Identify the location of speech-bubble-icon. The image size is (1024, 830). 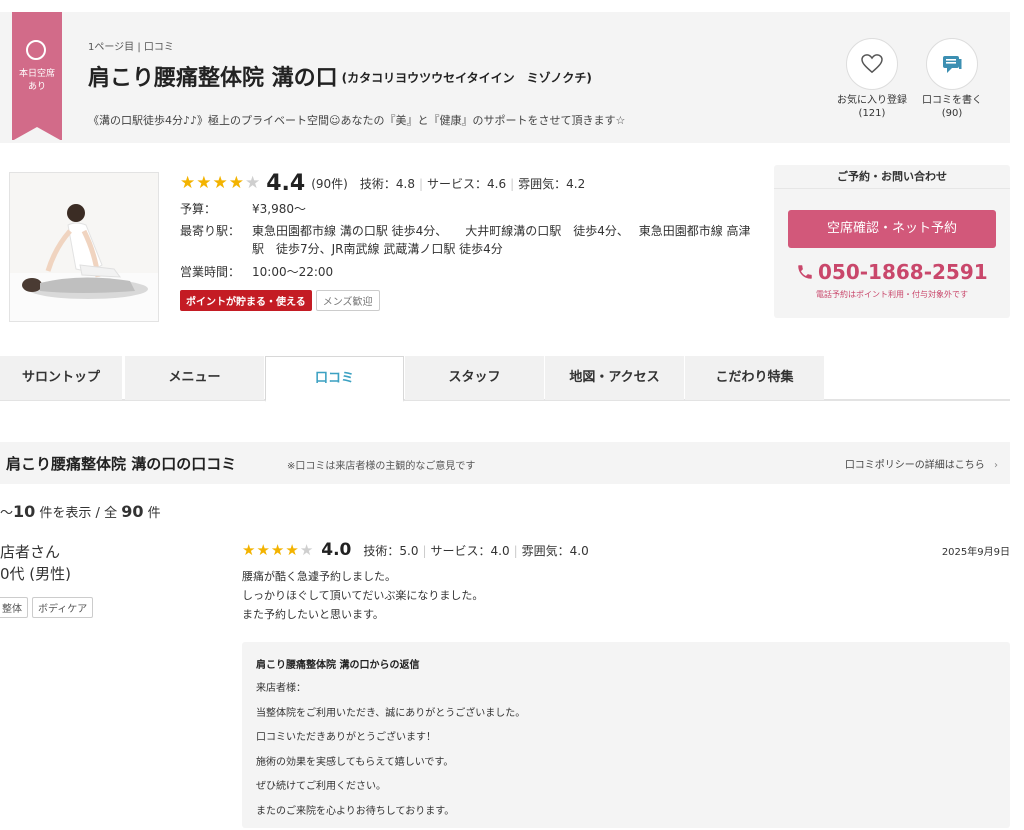
(952, 64).